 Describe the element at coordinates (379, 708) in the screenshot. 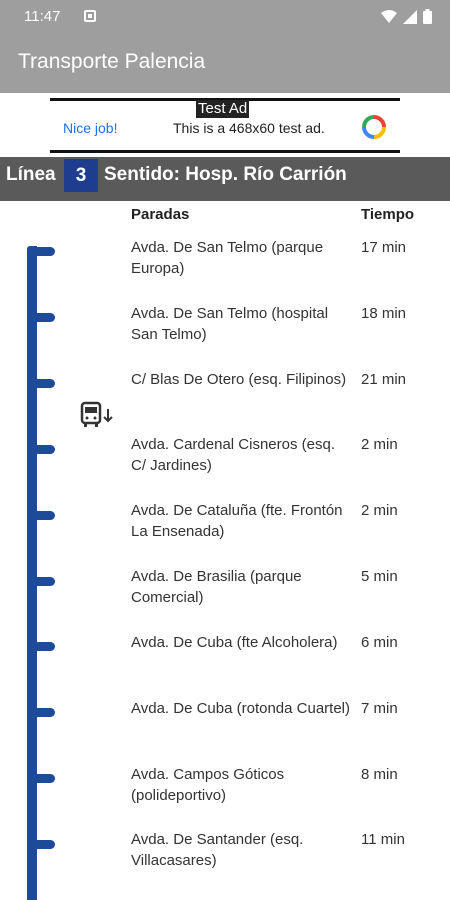

I see `stop-time: 7 min` at that location.